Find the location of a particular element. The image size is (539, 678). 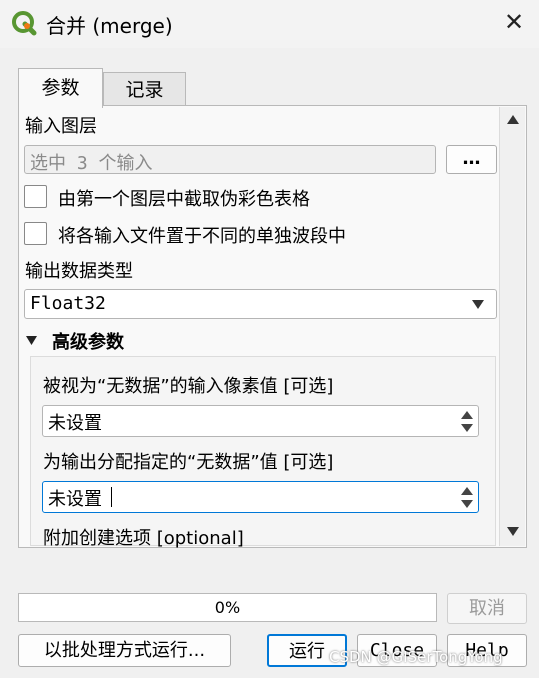

tab-parameters: 参数 is located at coordinates (60, 88).